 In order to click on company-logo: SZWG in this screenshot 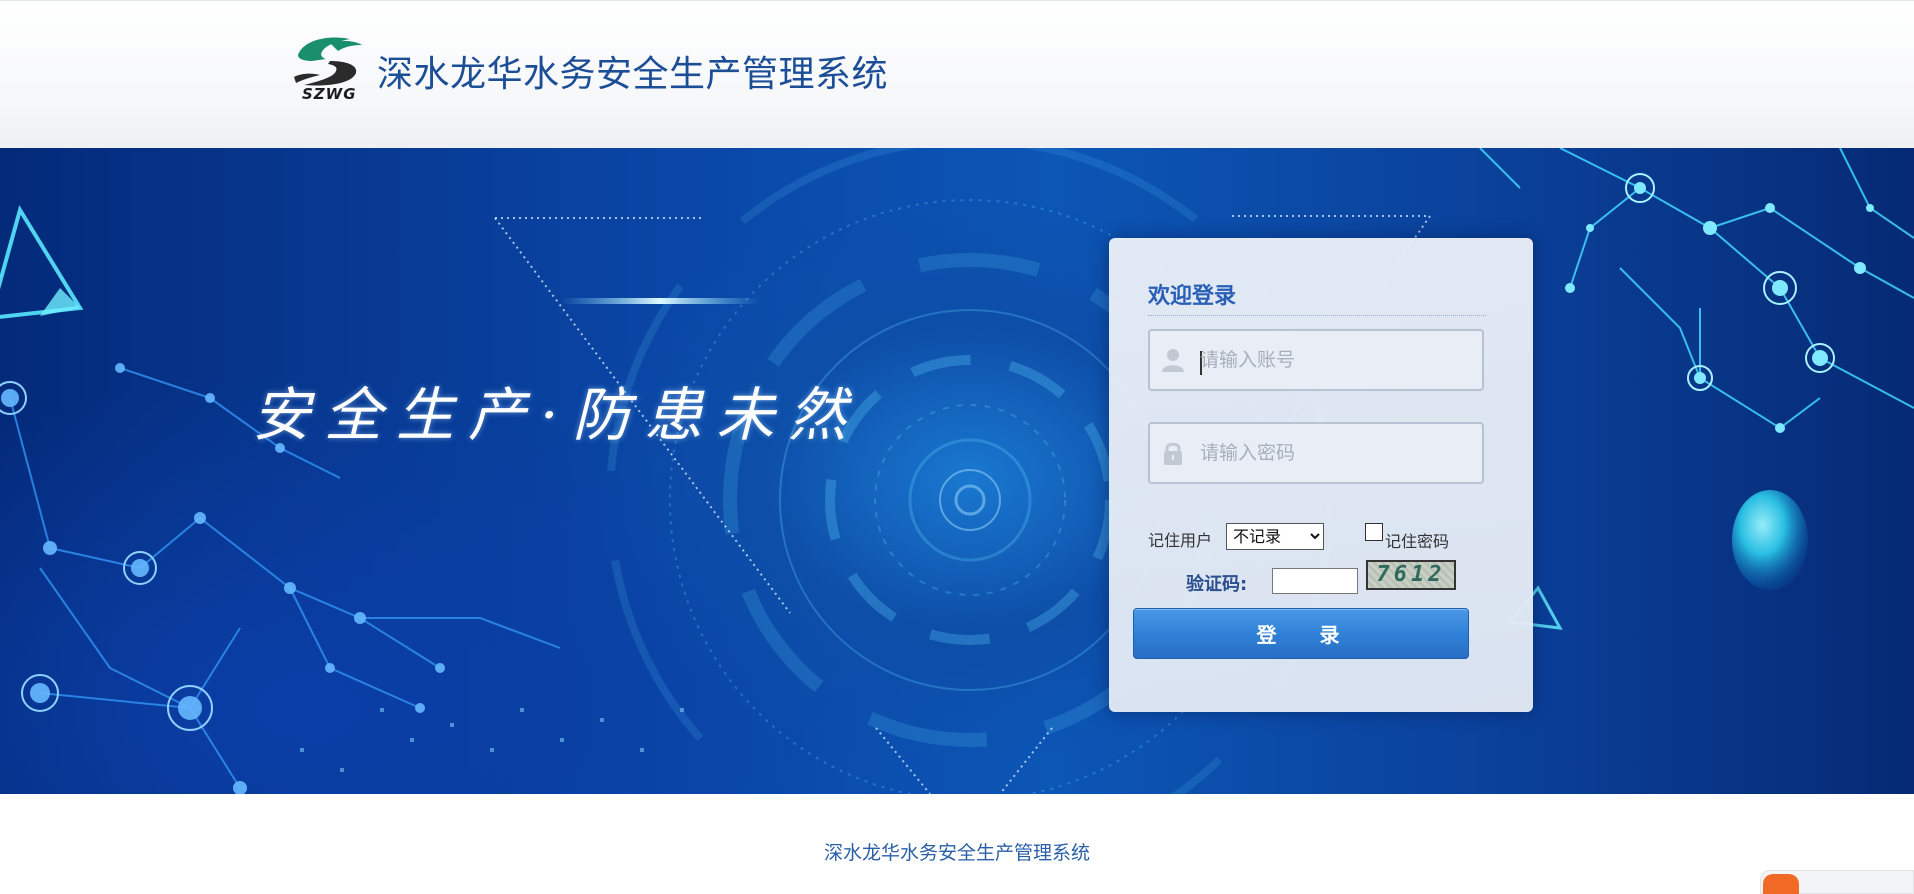, I will do `click(328, 70)`.